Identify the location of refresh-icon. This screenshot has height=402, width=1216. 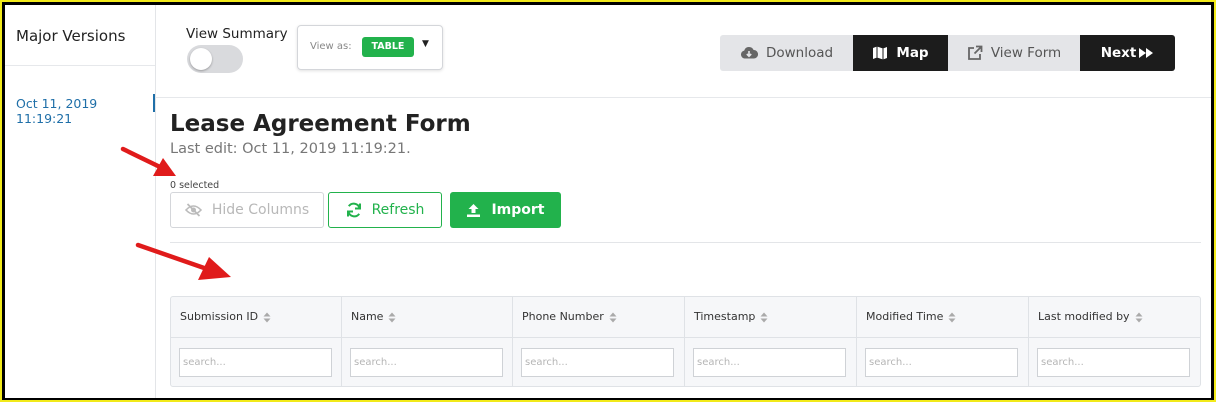
(353, 210).